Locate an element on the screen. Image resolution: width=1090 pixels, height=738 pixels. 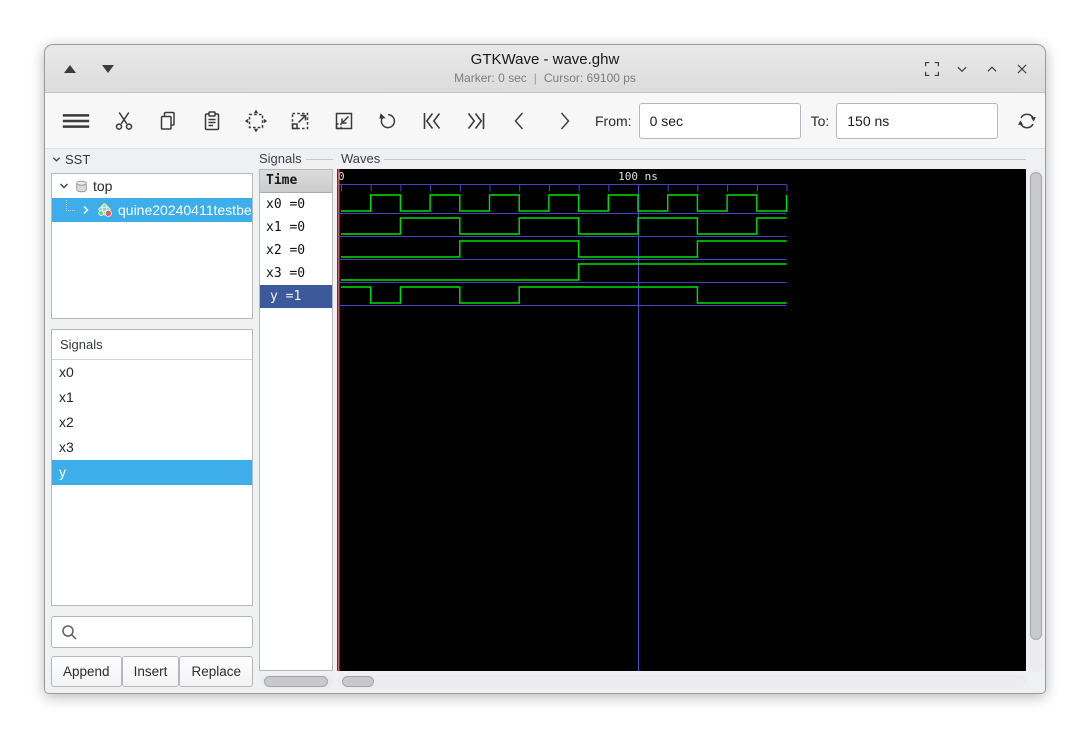
go-to-start-button is located at coordinates (432, 121).